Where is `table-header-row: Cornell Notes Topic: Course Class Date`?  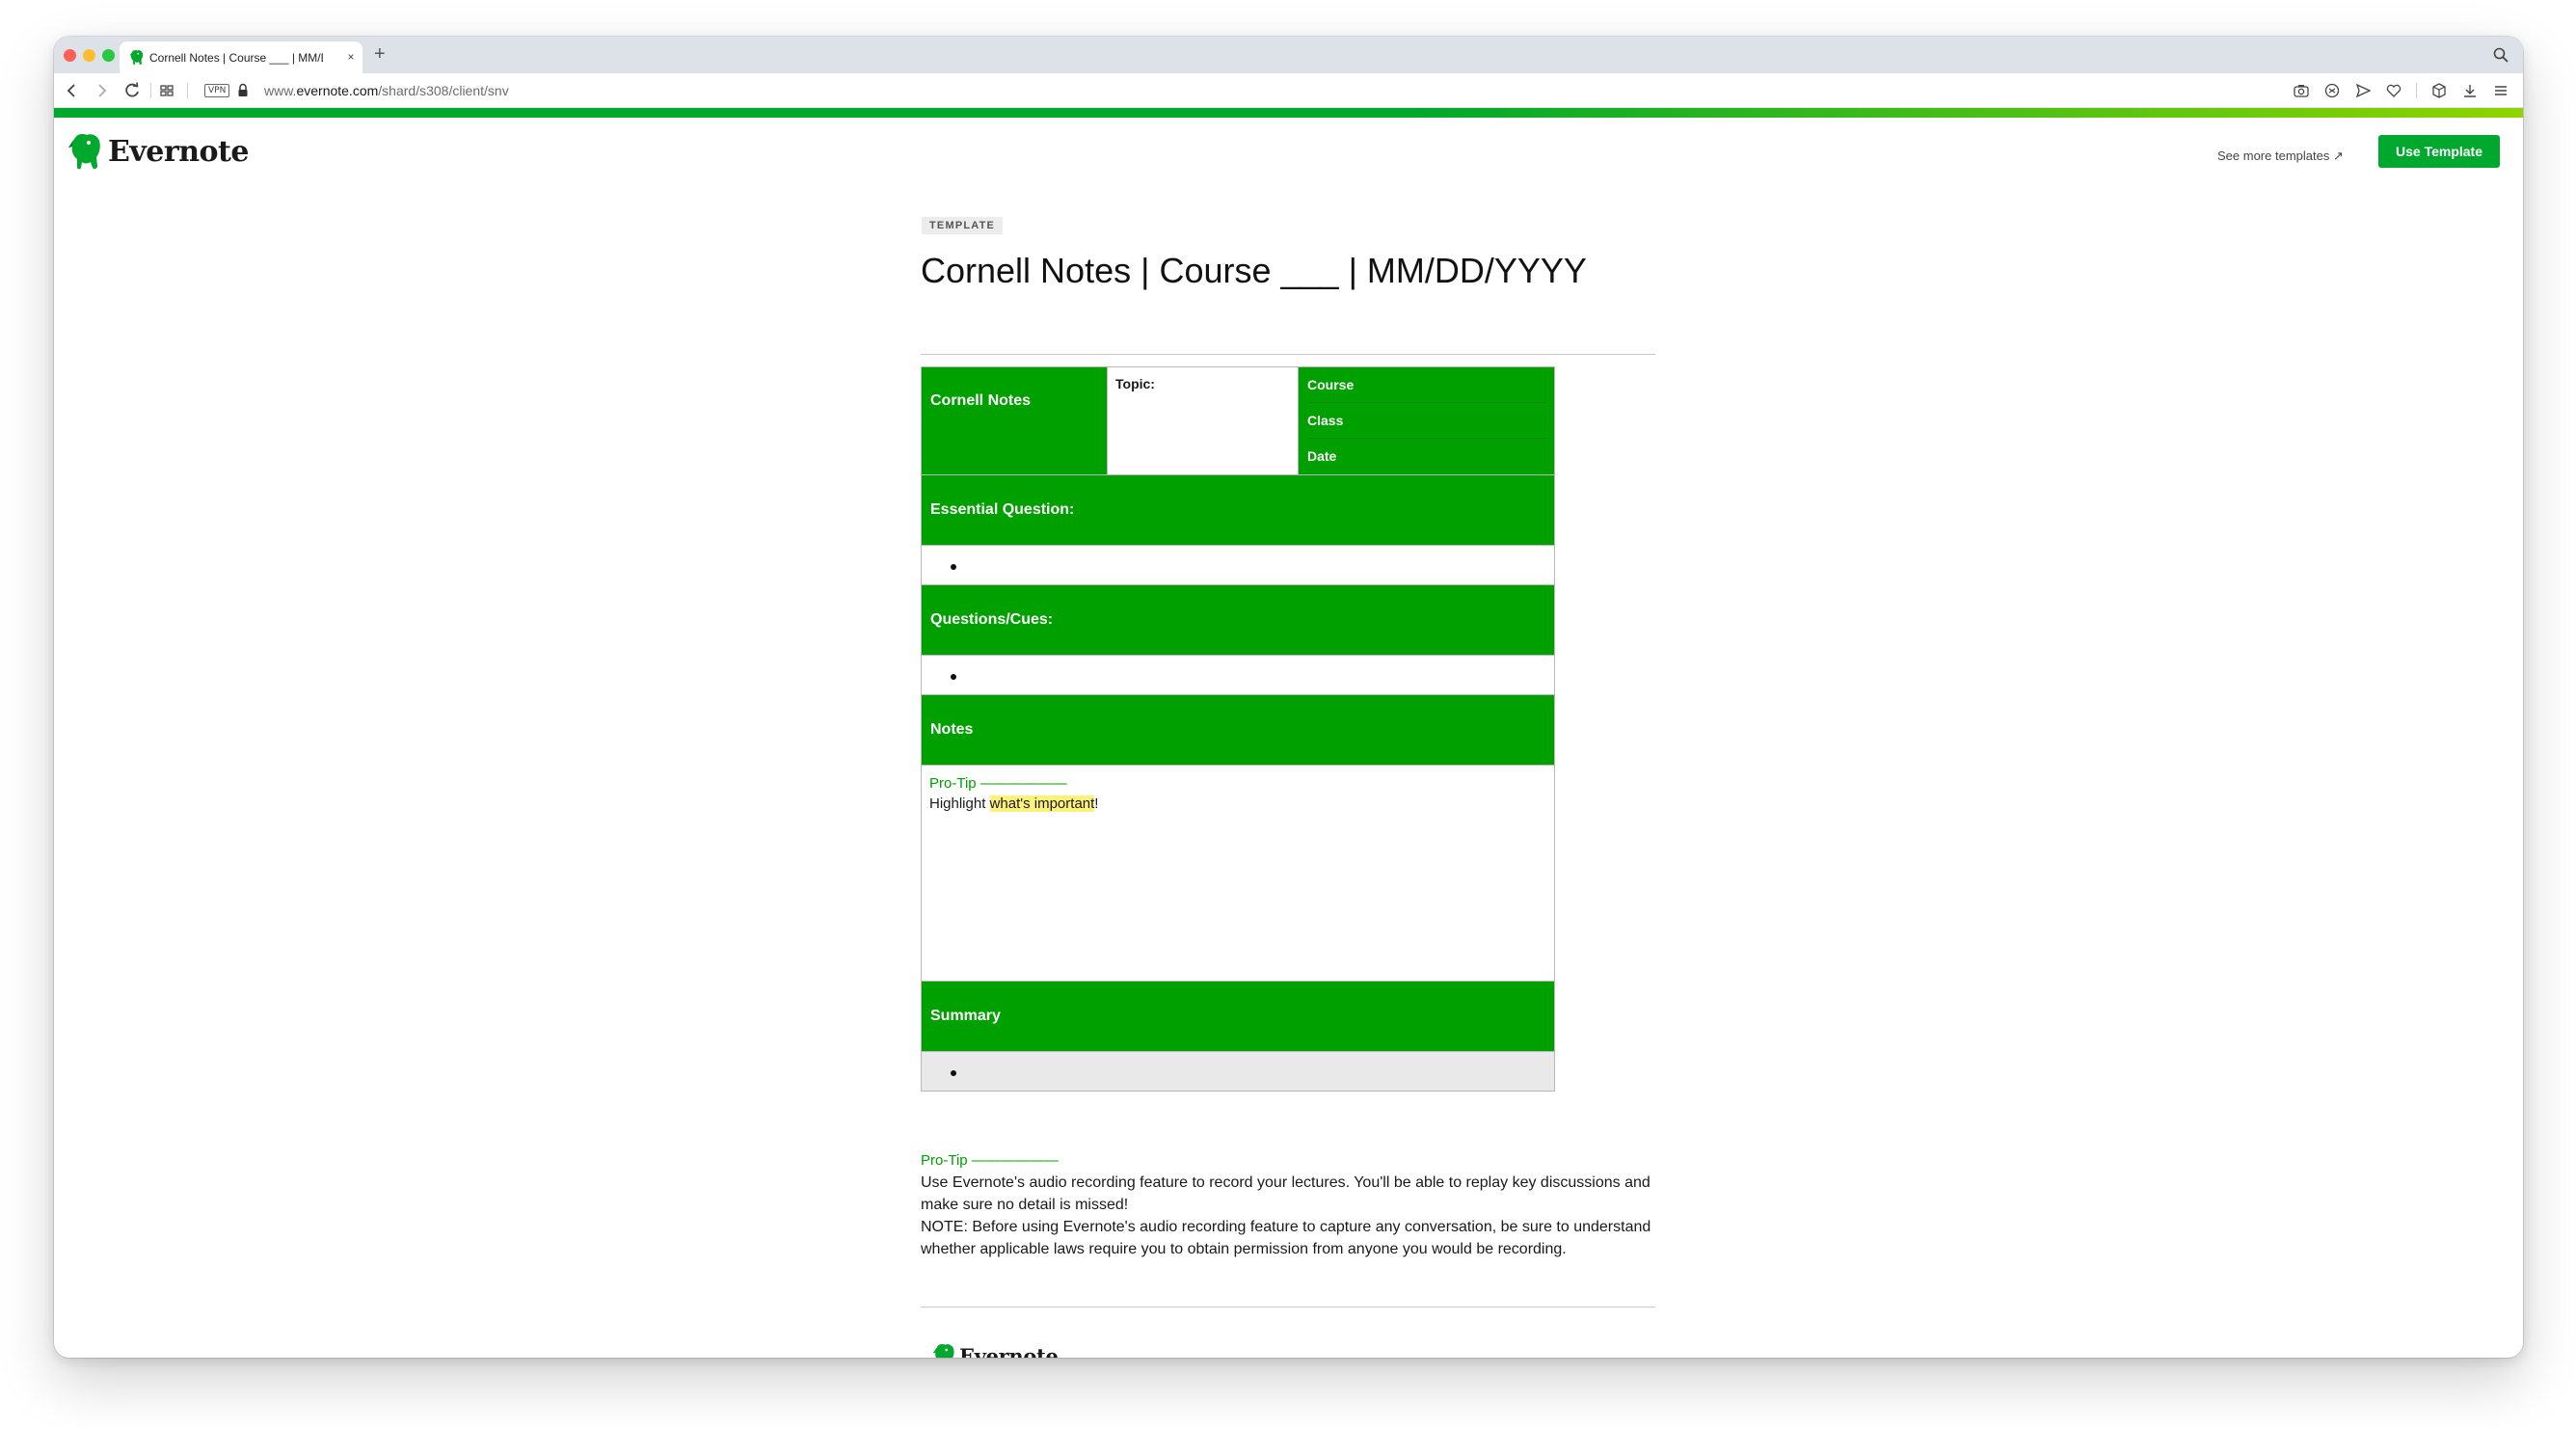
table-header-row: Cornell Notes Topic: Course Class Date is located at coordinates (1238, 421).